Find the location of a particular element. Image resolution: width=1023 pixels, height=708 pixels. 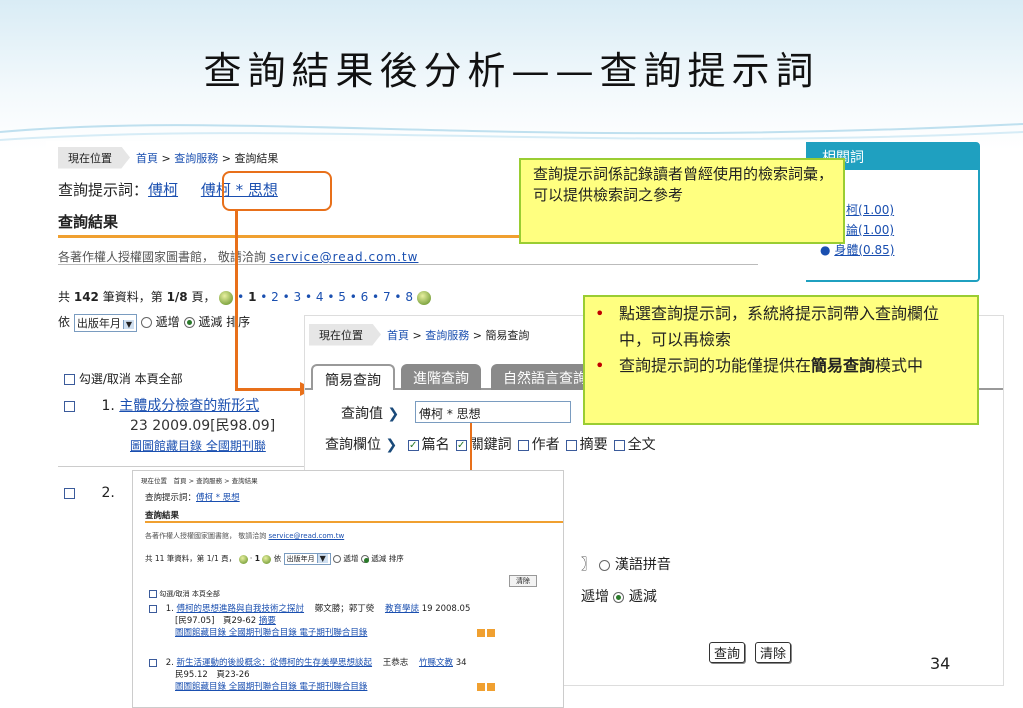

result-1-catalog-links: 圖圖館藏目錄 全國期刊聯 is located at coordinates (202, 446).